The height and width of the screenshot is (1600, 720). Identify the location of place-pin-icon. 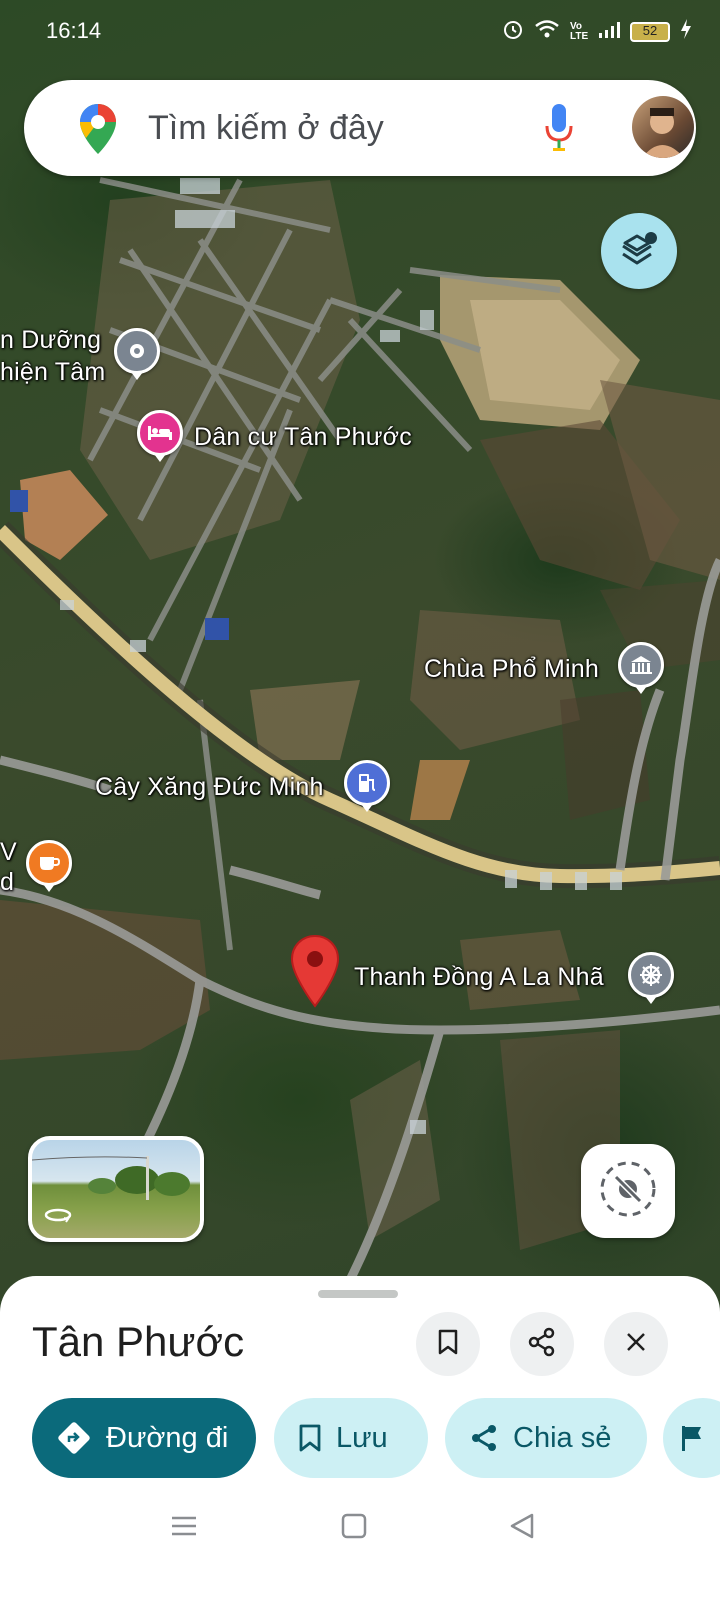
(137, 354).